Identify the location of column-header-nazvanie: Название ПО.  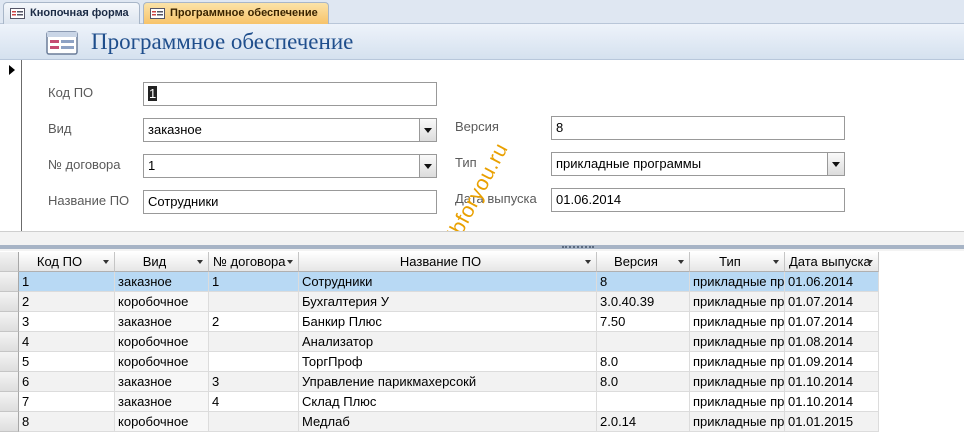
(448, 262).